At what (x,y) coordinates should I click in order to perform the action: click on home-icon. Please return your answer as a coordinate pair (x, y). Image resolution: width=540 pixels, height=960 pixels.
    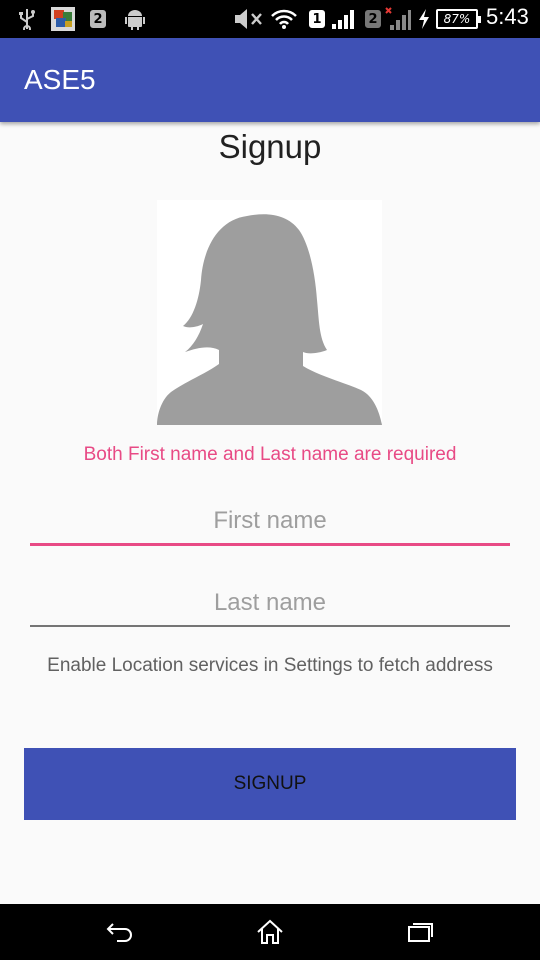
    Looking at the image, I should click on (270, 932).